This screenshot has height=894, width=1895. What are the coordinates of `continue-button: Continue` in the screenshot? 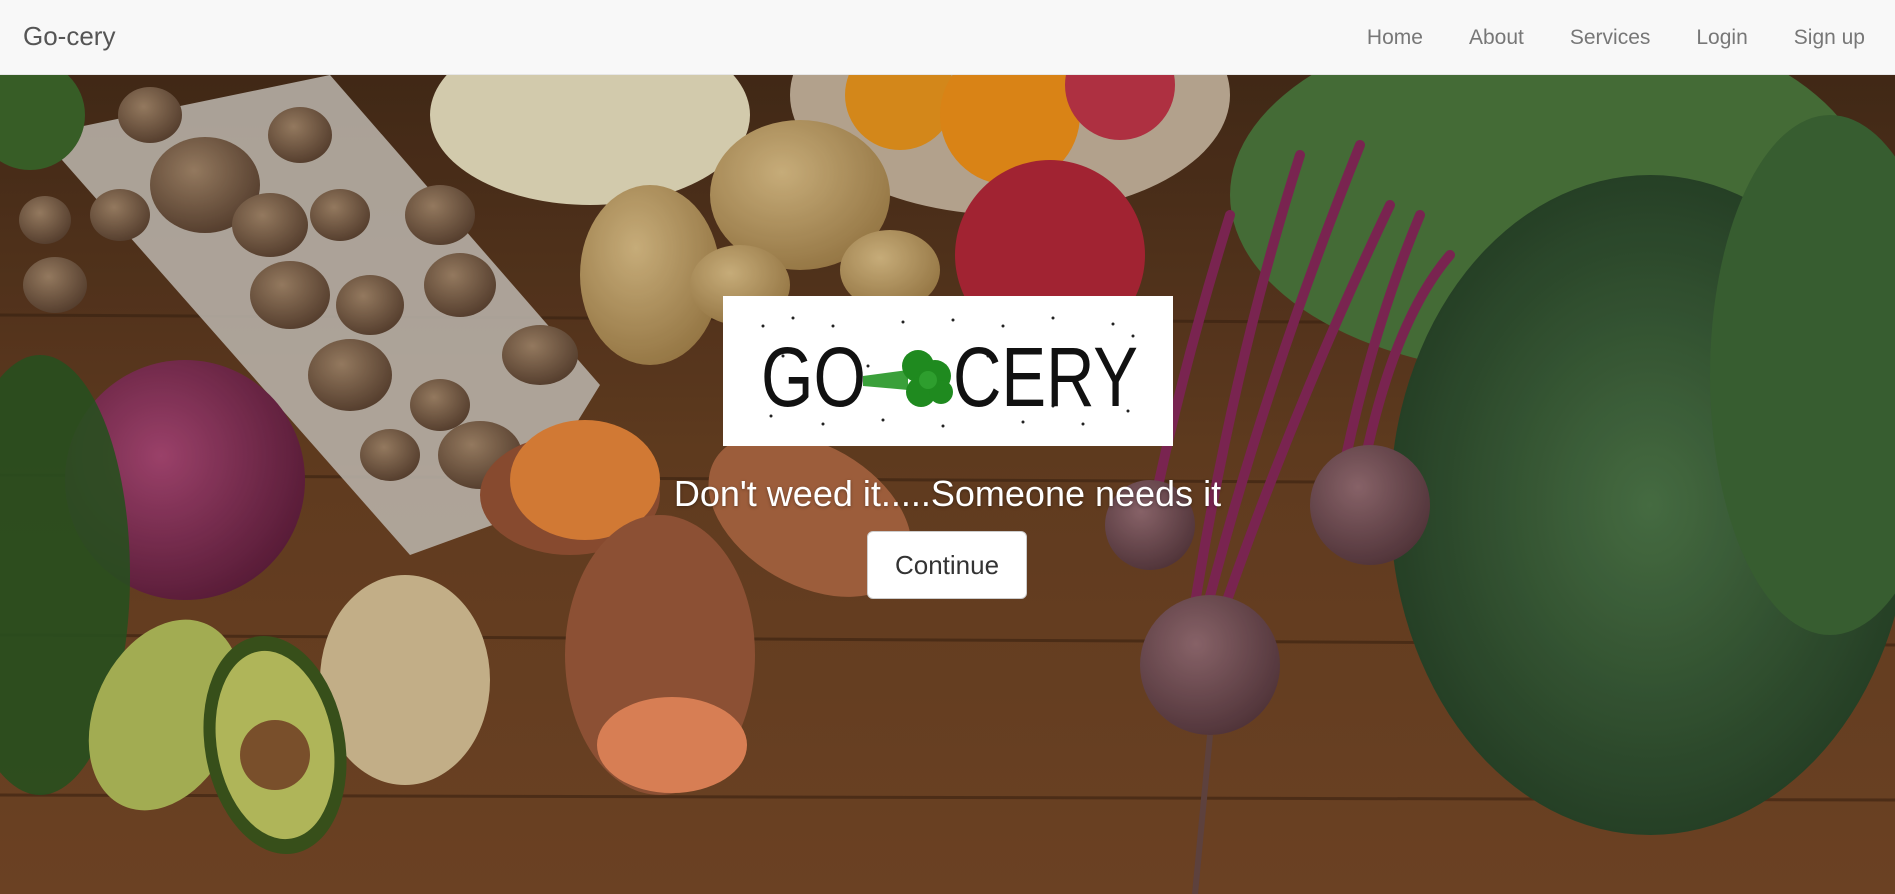 It's located at (947, 565).